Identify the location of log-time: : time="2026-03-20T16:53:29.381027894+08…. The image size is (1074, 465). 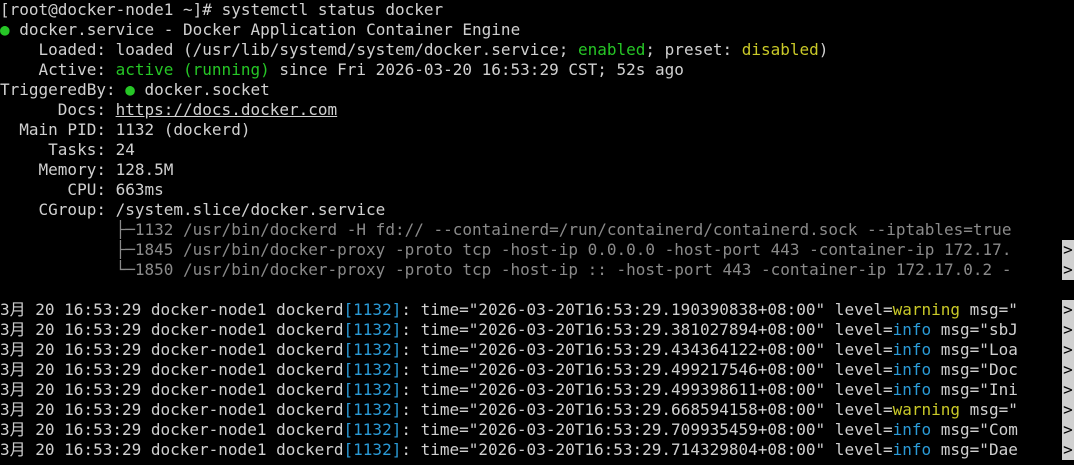
(647, 329).